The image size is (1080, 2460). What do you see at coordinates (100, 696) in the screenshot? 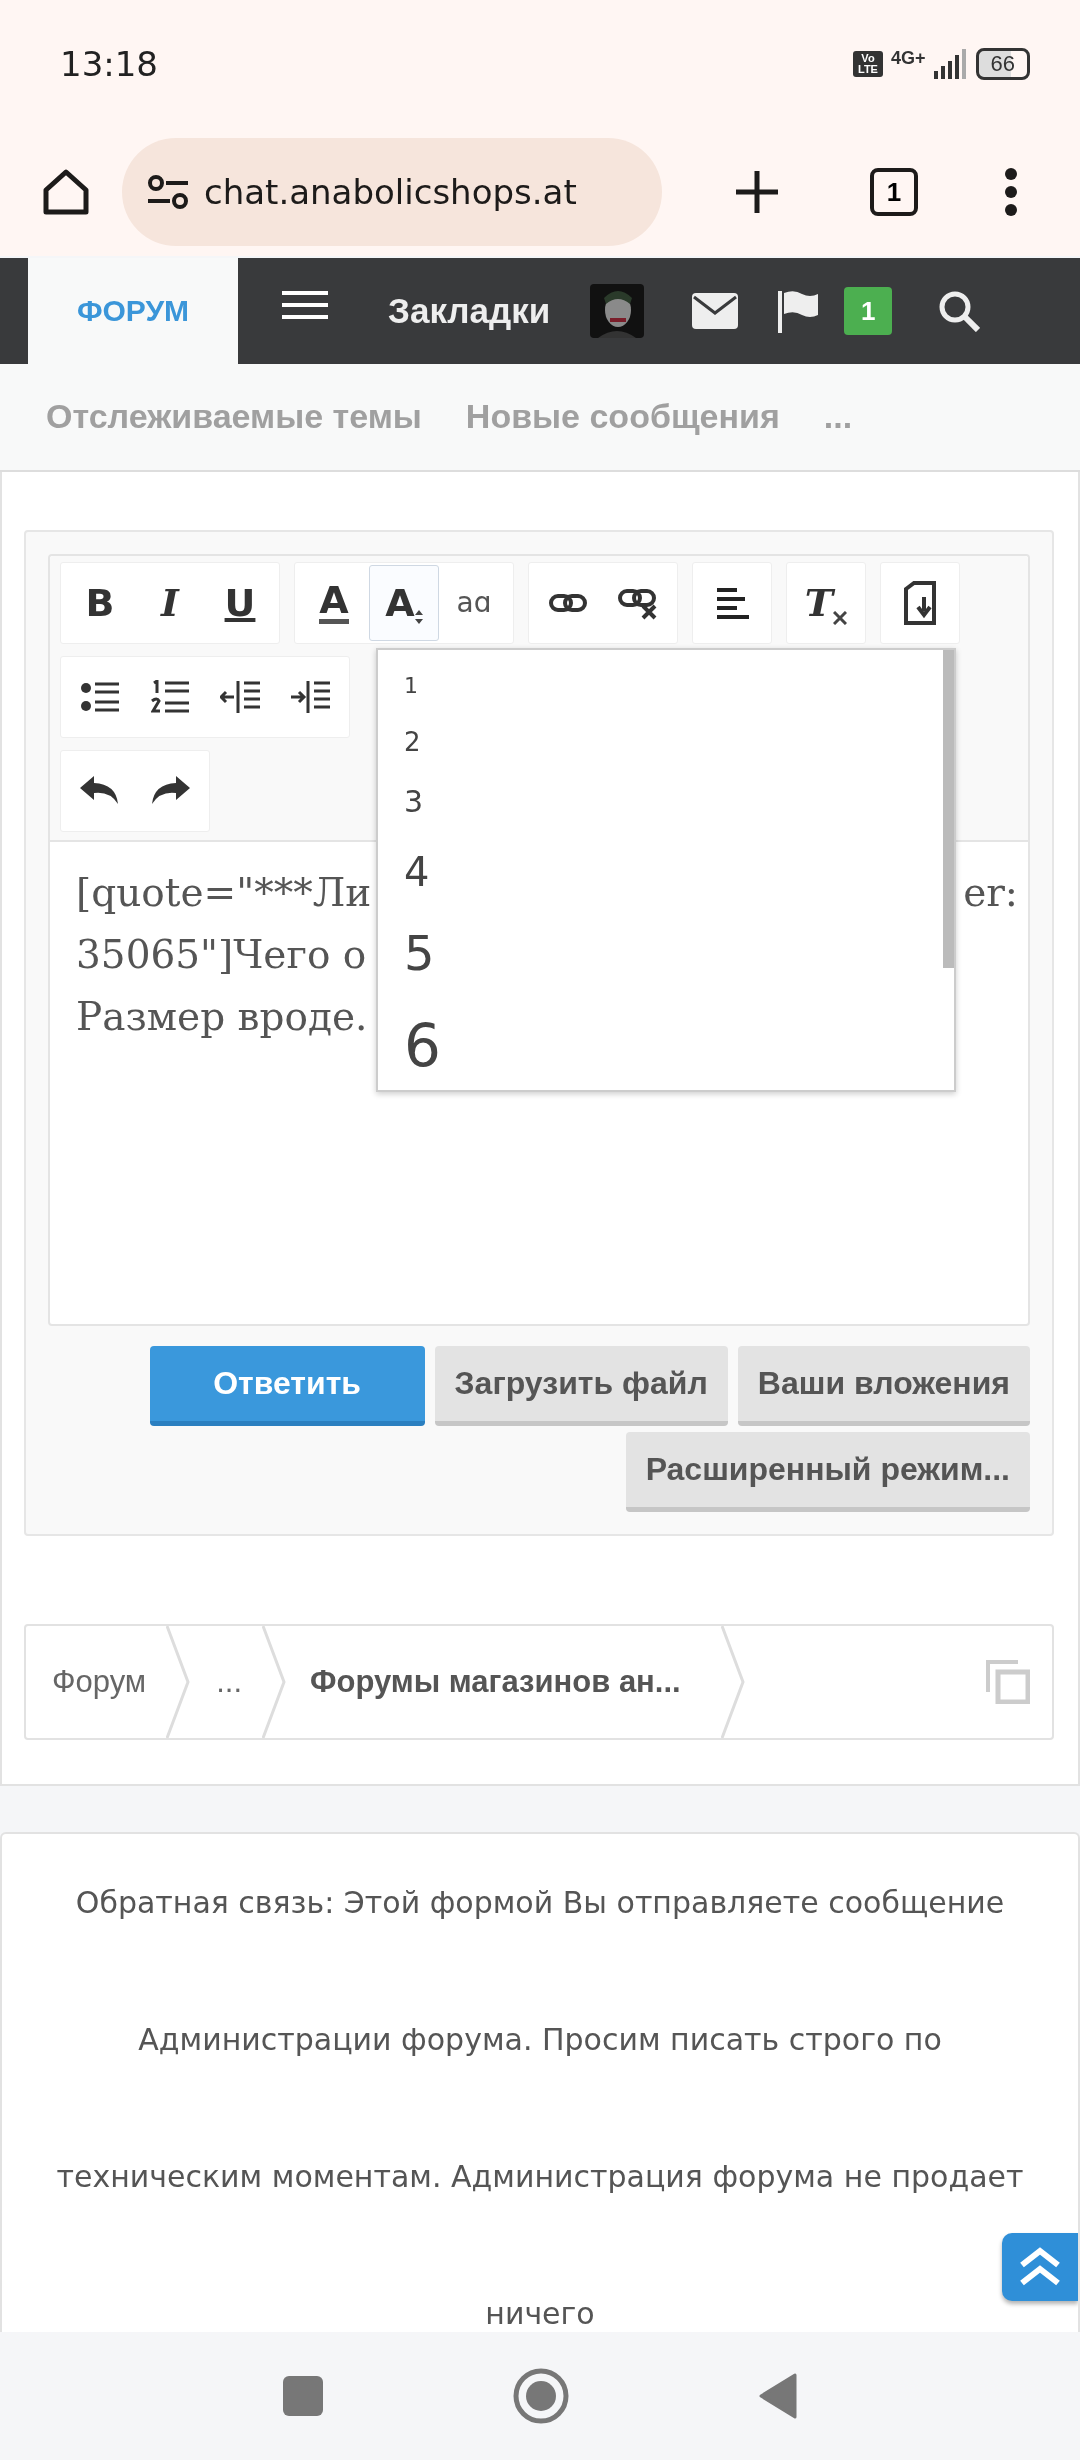
I see `bullet-list-icon` at bounding box center [100, 696].